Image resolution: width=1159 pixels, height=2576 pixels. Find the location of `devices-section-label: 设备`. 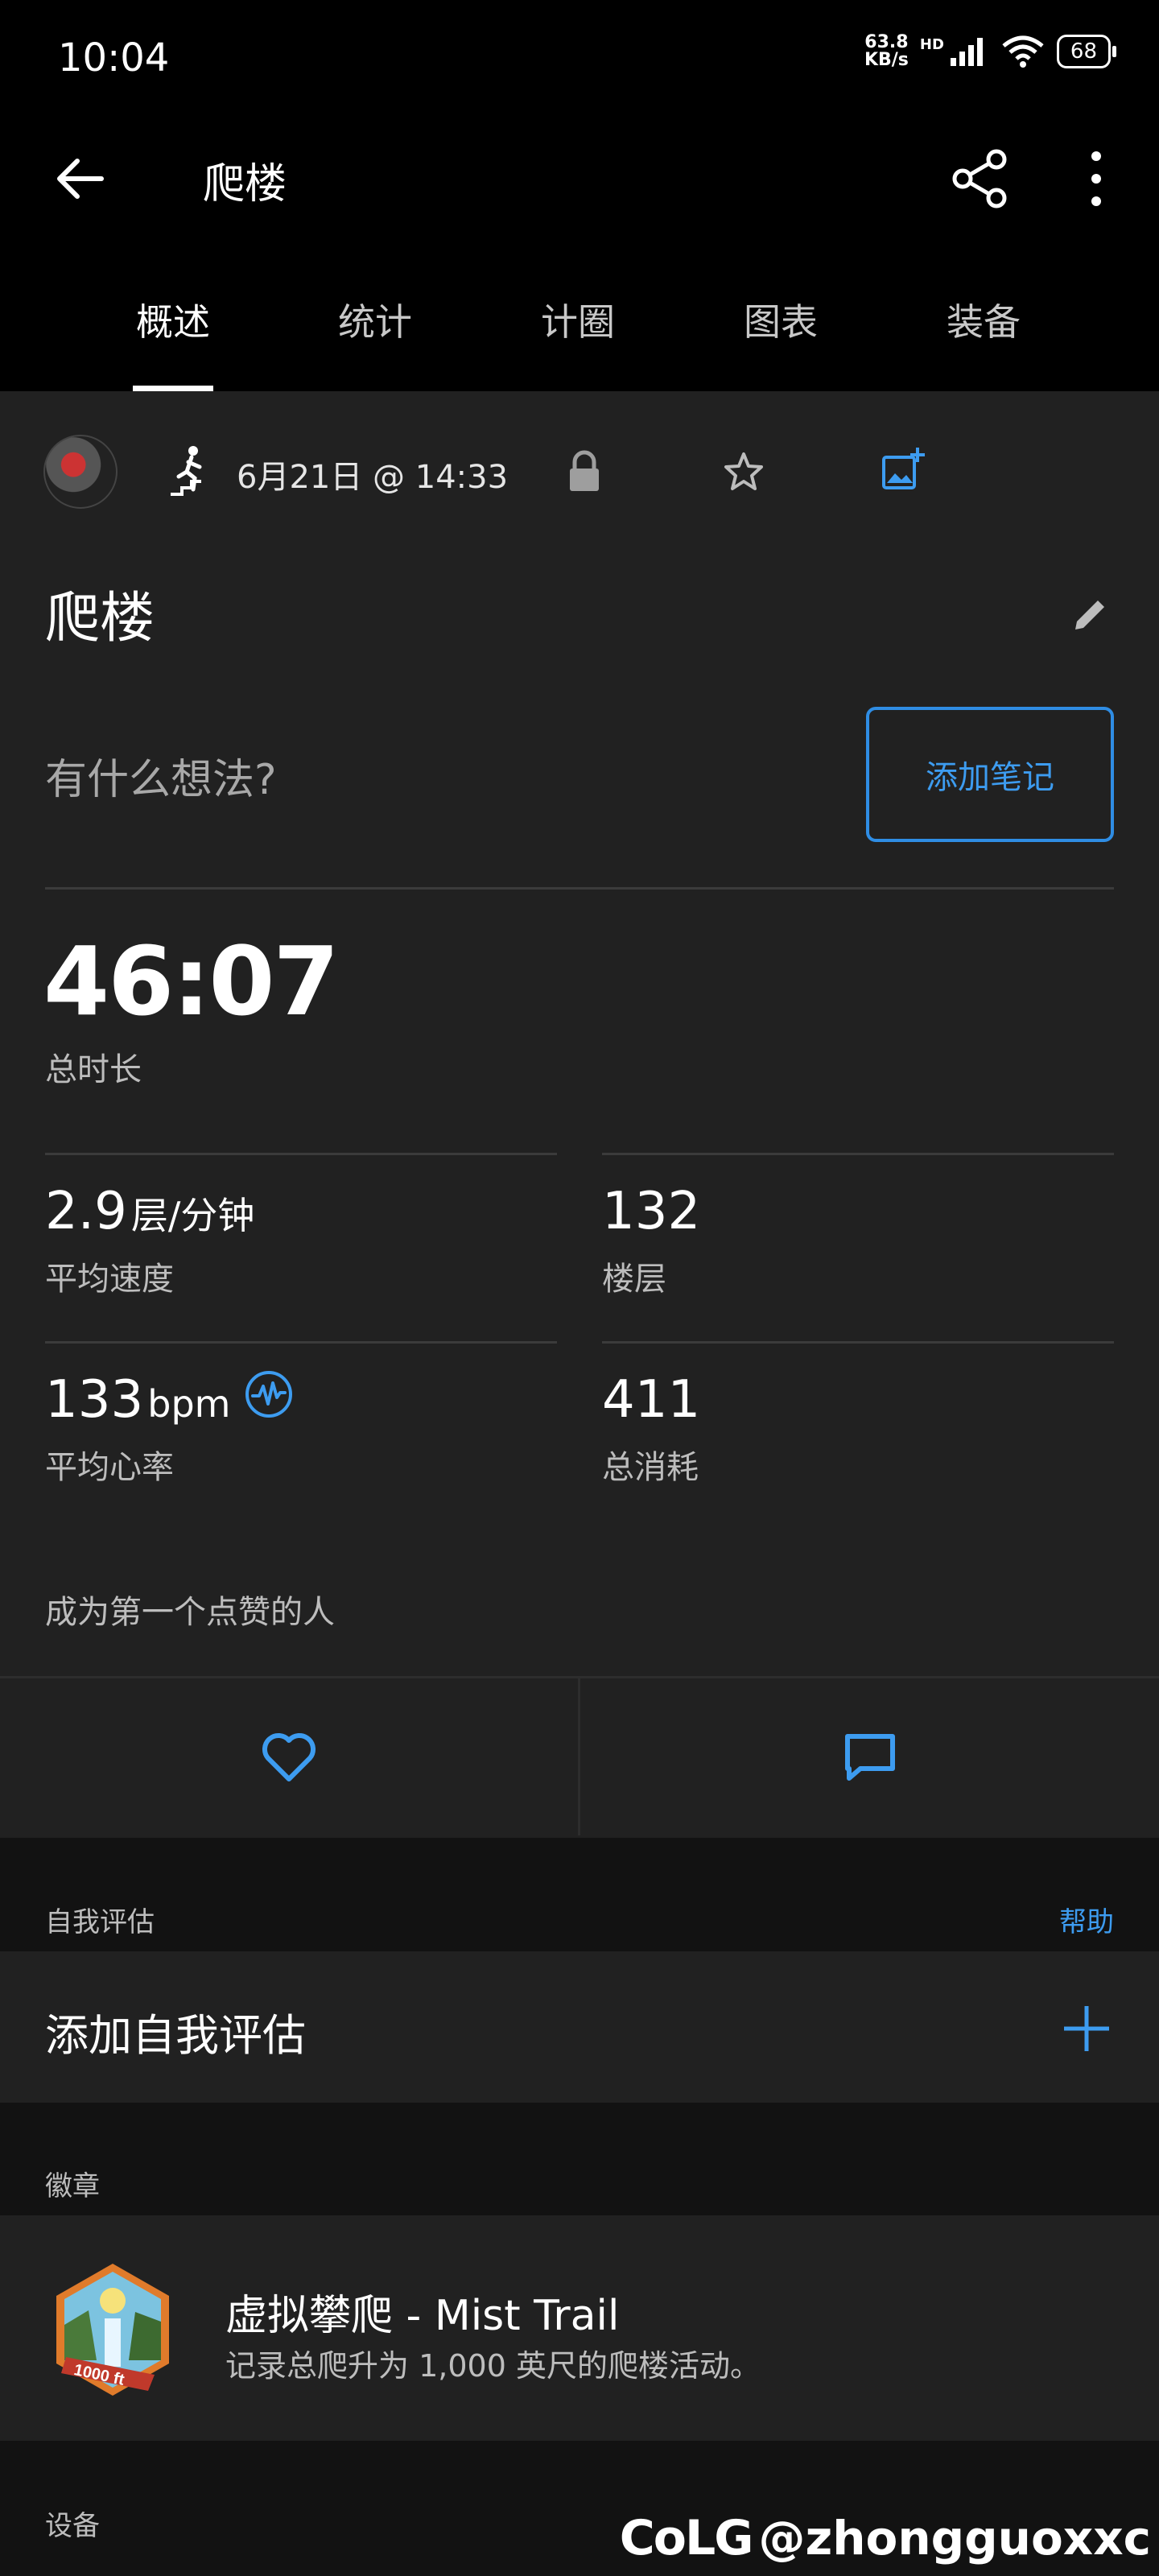

devices-section-label: 设备 is located at coordinates (72, 2526).